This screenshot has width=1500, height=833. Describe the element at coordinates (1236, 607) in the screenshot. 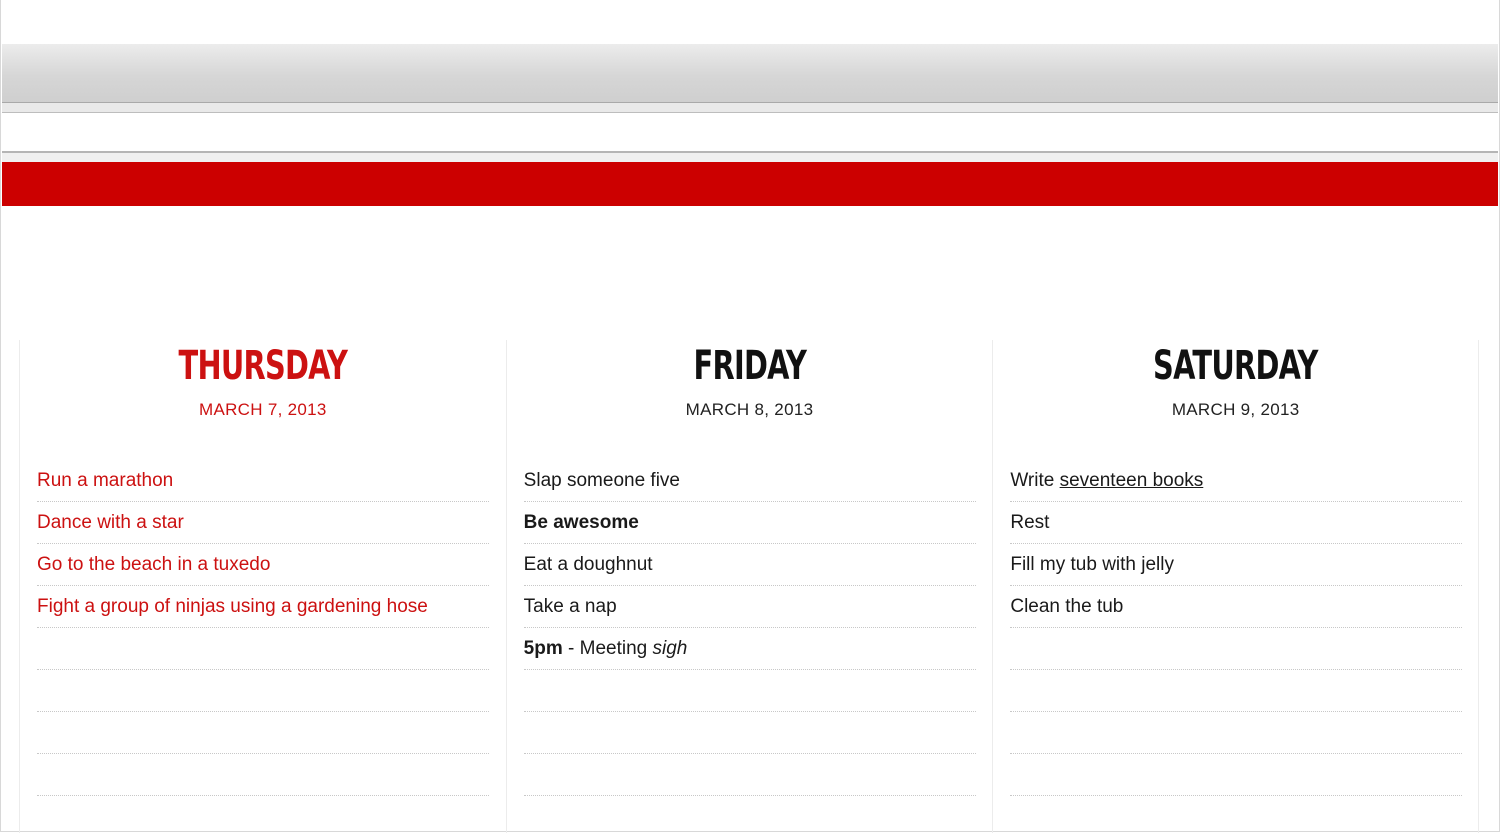

I see `task-item: Clean the tub` at that location.